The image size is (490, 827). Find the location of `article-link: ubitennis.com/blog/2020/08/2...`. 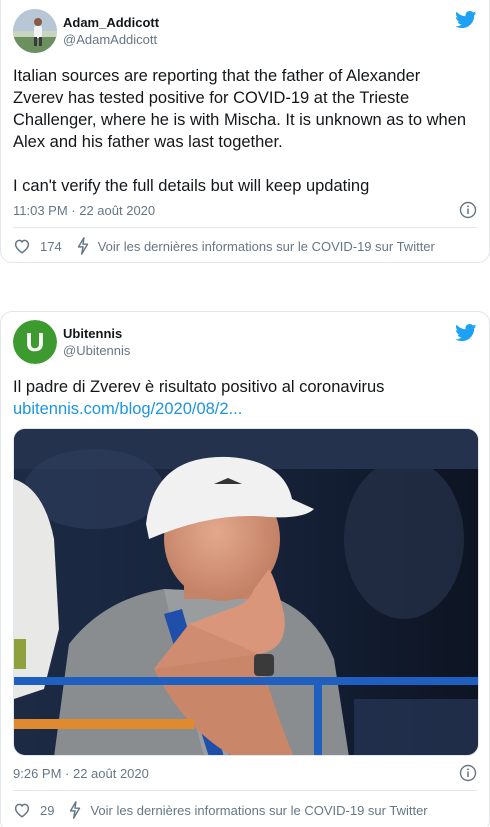

article-link: ubitennis.com/blog/2020/08/2... is located at coordinates (243, 409).